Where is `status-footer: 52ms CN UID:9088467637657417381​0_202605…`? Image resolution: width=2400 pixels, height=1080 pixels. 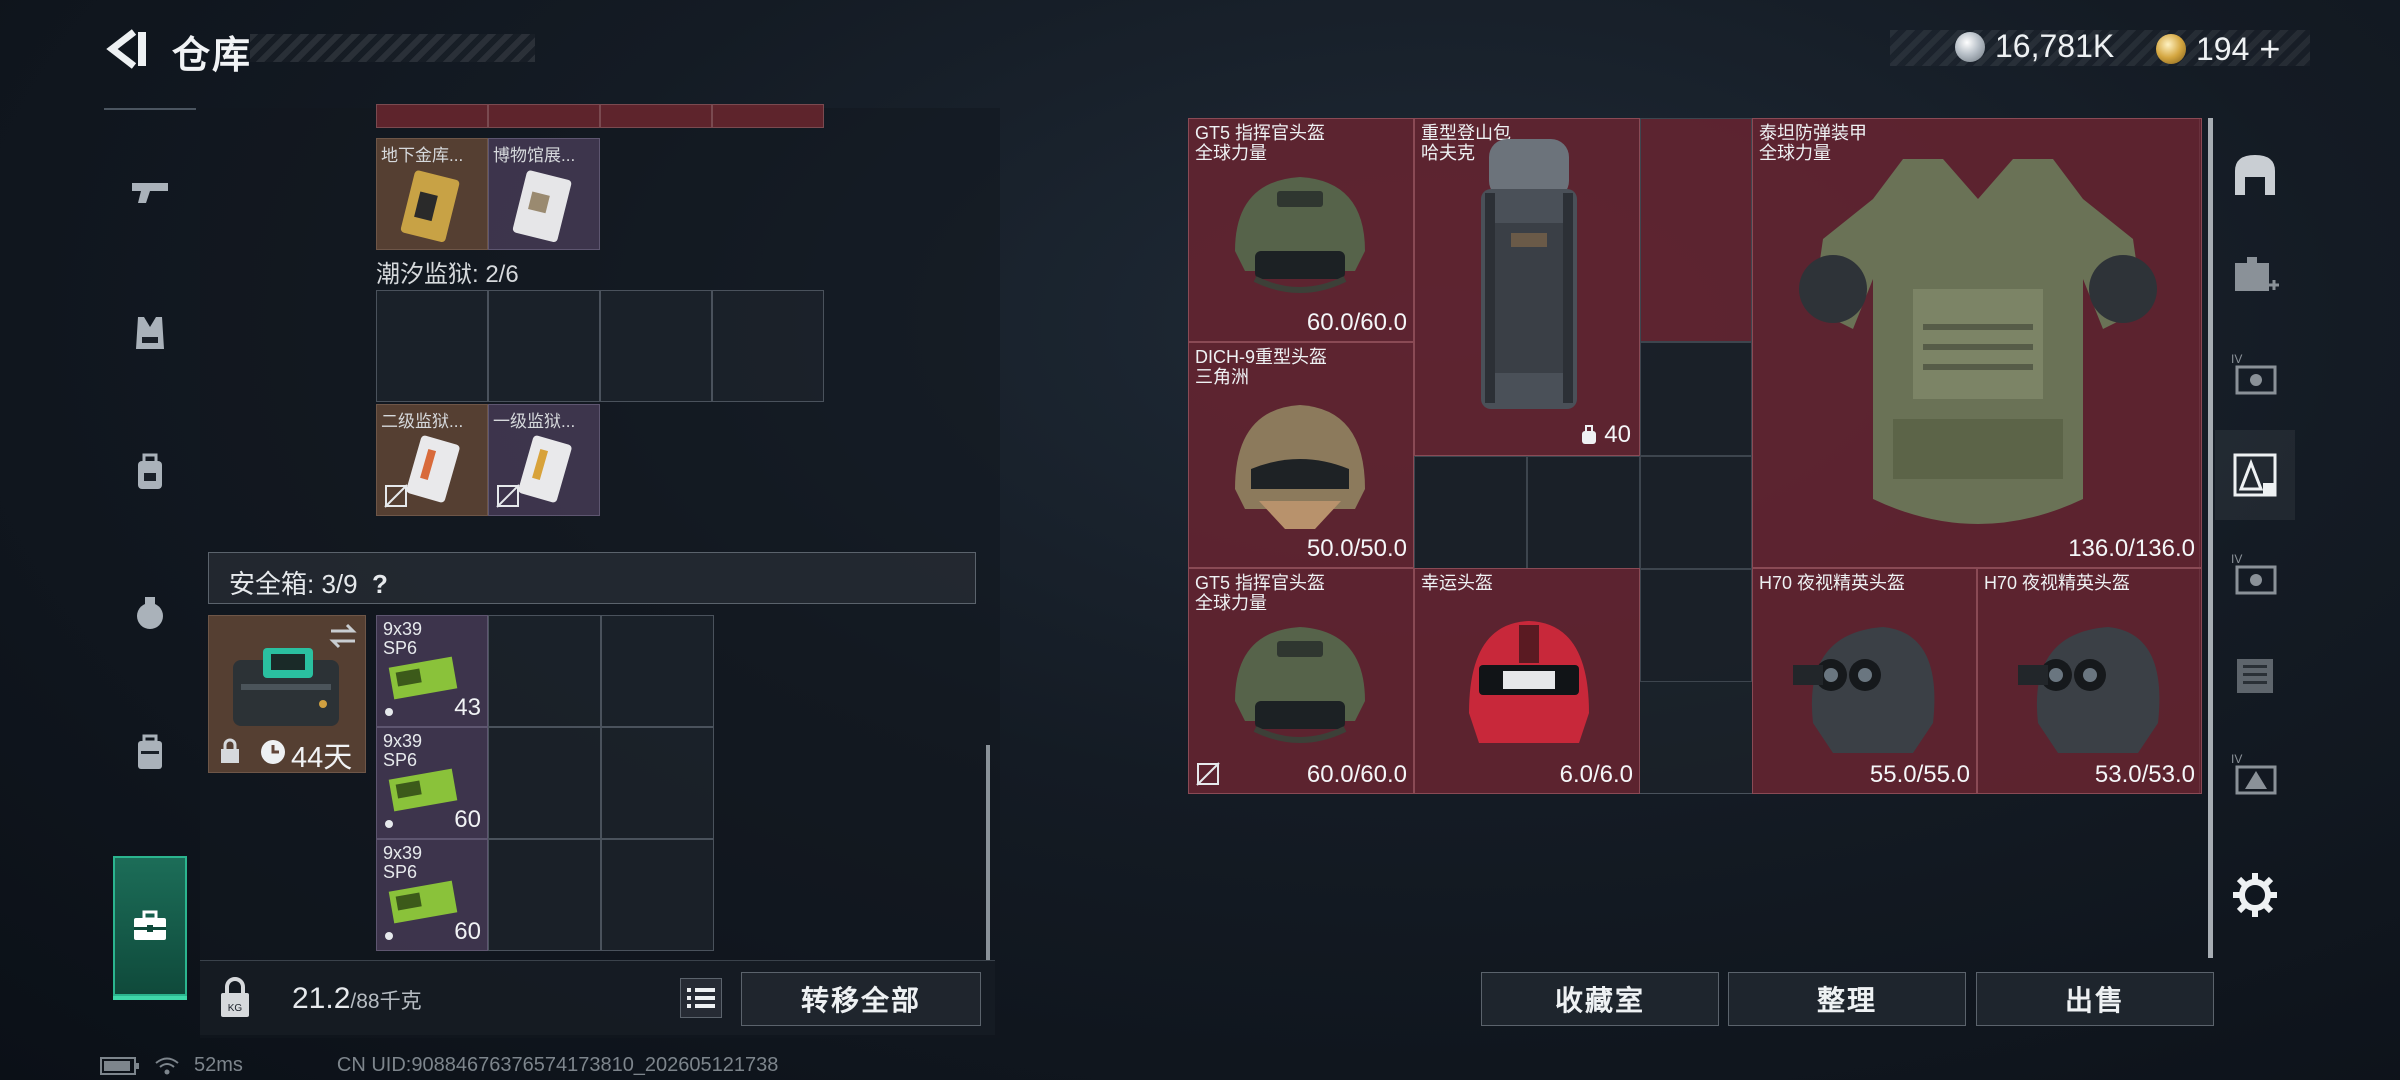 status-footer: 52ms CN UID:9088467637657417381​0_202605… is located at coordinates (439, 1065).